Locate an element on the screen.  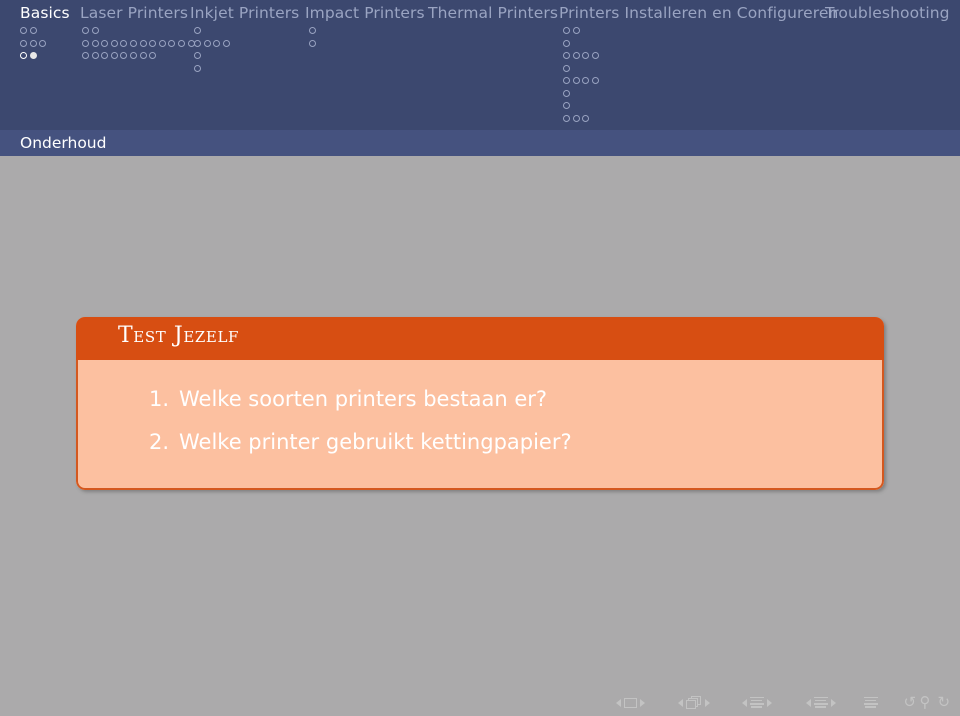
subsection-bar: Onderhoud is located at coordinates (480, 143).